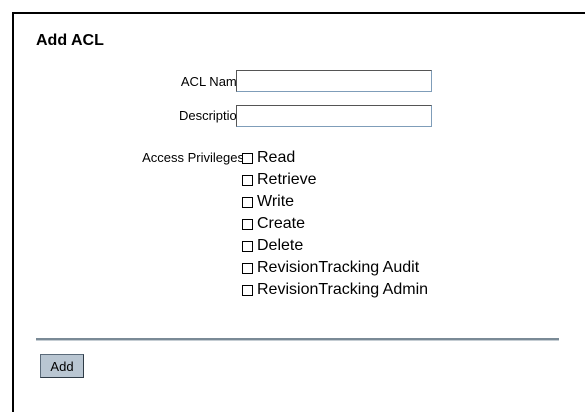  Describe the element at coordinates (335, 158) in the screenshot. I see `privilege-read: Read` at that location.